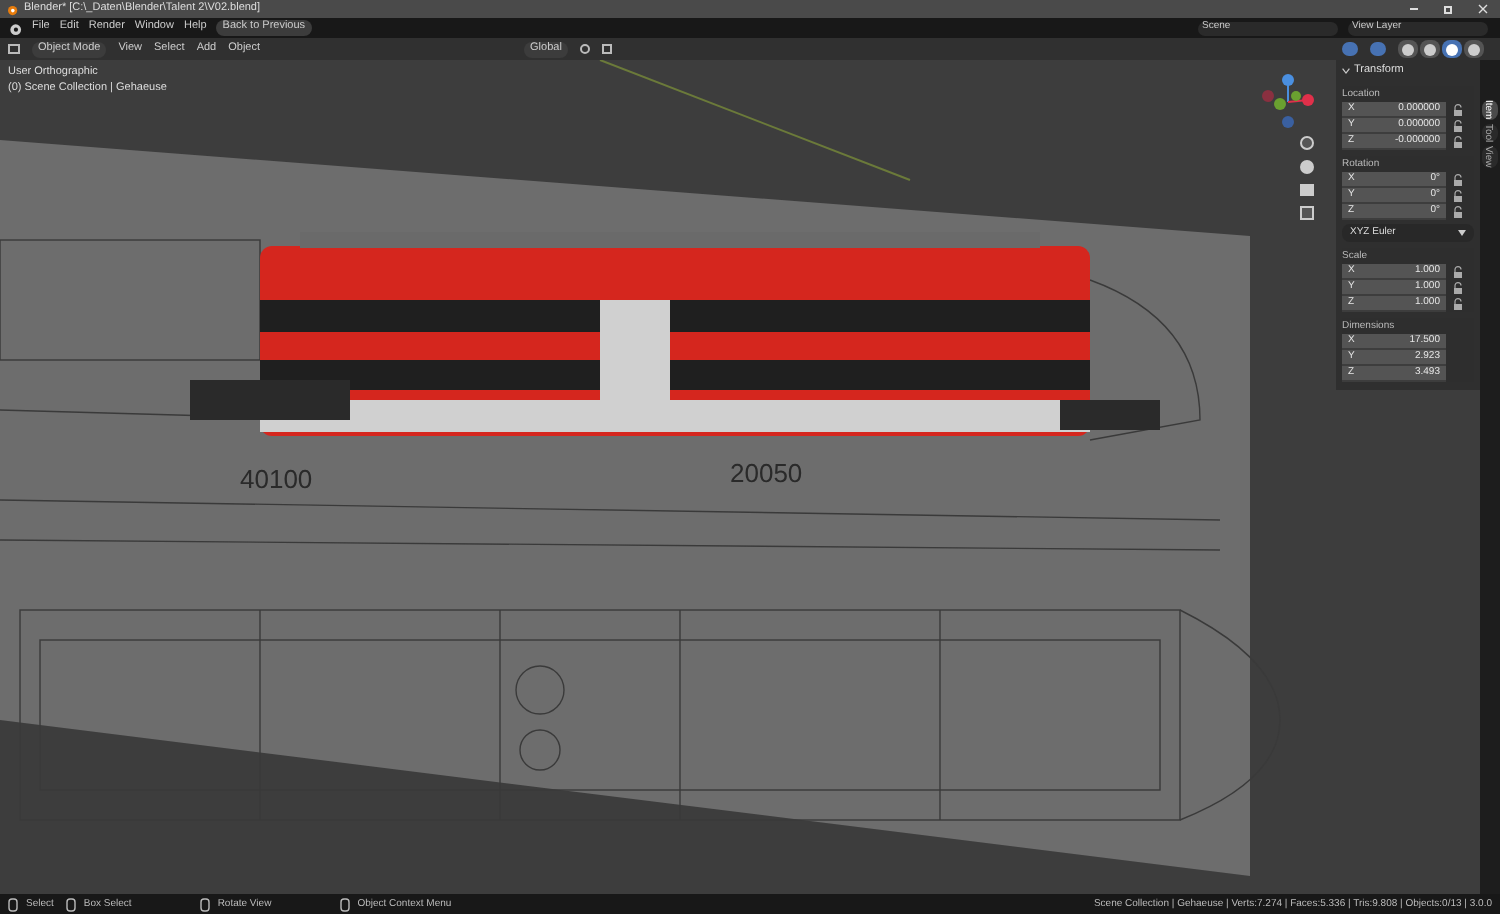 The width and height of the screenshot is (1500, 914). What do you see at coordinates (1483, 9) in the screenshot?
I see `close-icon` at bounding box center [1483, 9].